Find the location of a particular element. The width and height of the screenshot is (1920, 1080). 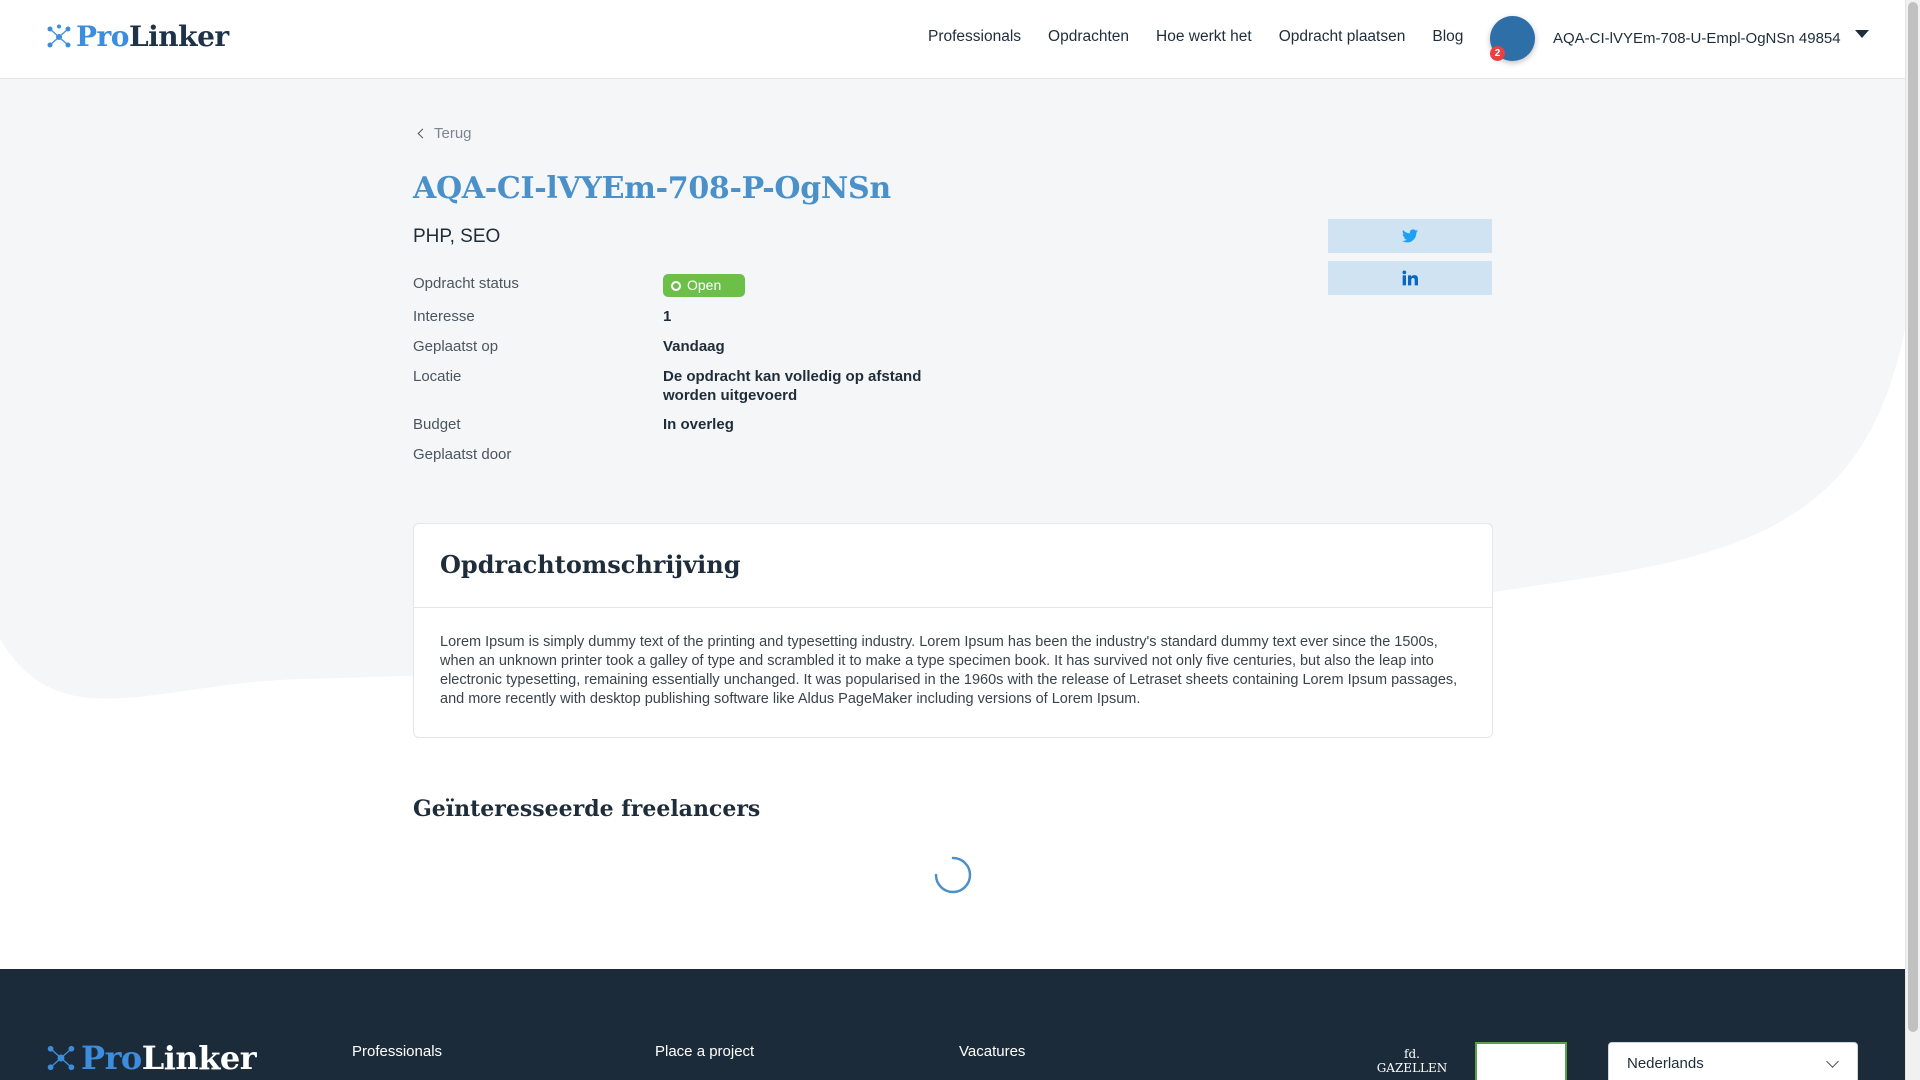

linkedin-icon is located at coordinates (1410, 278).